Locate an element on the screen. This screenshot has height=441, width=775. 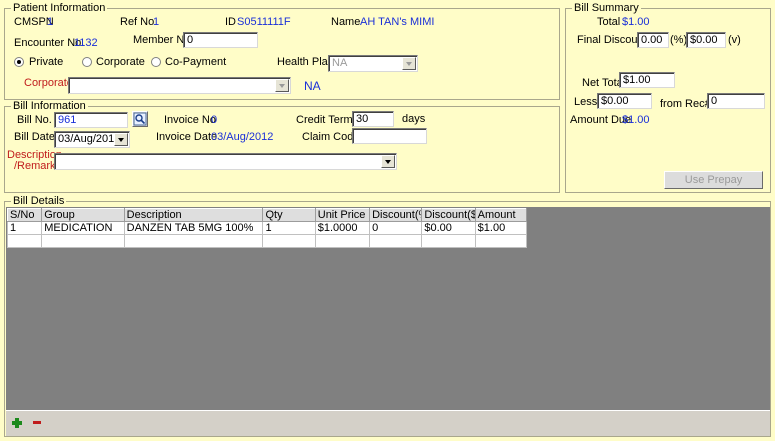
percent-unit: (%) is located at coordinates (679, 40).